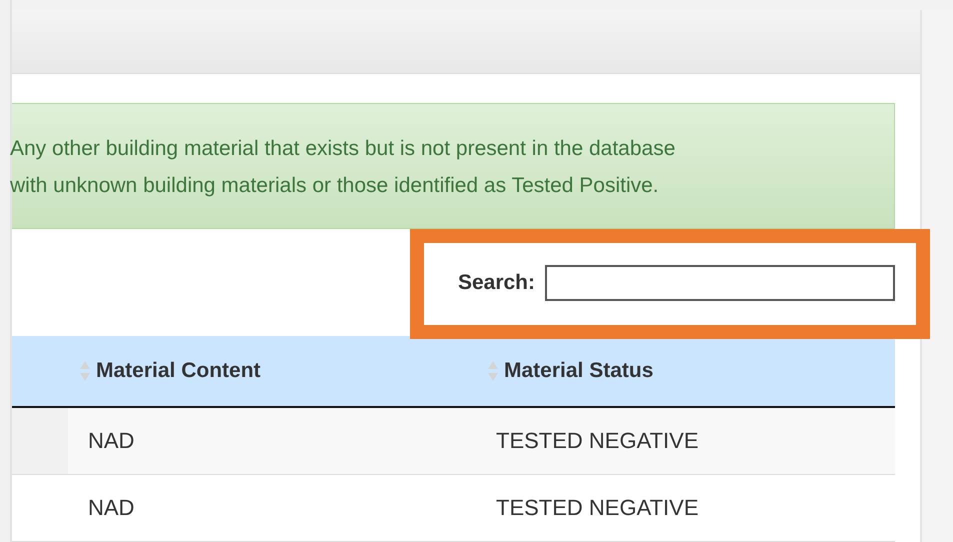 This screenshot has width=953, height=542. What do you see at coordinates (334, 186) in the screenshot?
I see `alert-text: with unknown building materials or those identified as Tested Positive.` at bounding box center [334, 186].